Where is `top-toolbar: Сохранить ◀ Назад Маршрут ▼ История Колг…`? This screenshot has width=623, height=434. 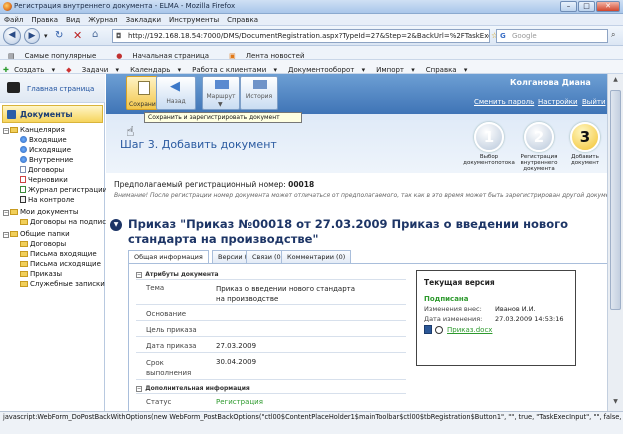
top-toolbar: Сохранить ◀ Назад Маршрут ▼ История Колг… is located at coordinates (364, 94).